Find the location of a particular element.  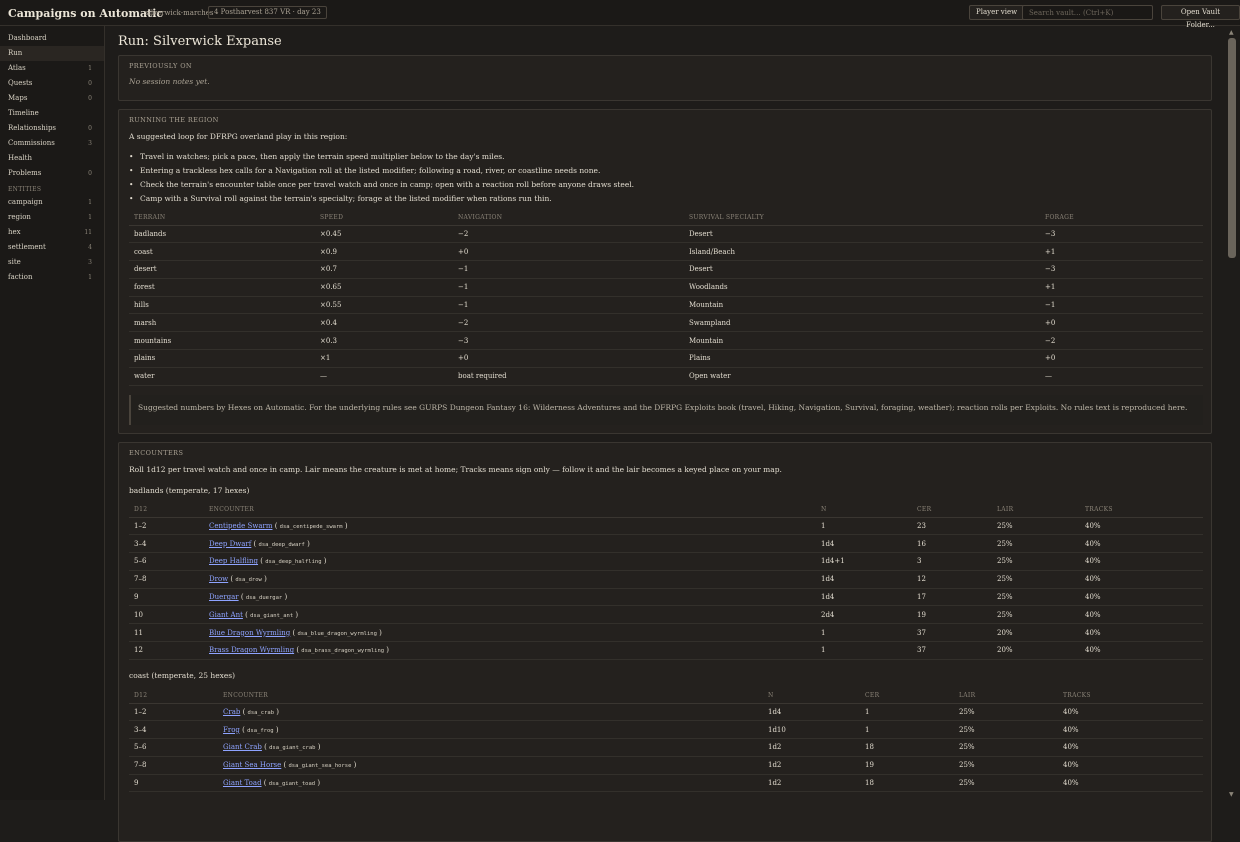

table-cell: ×0.3 is located at coordinates (384, 341).